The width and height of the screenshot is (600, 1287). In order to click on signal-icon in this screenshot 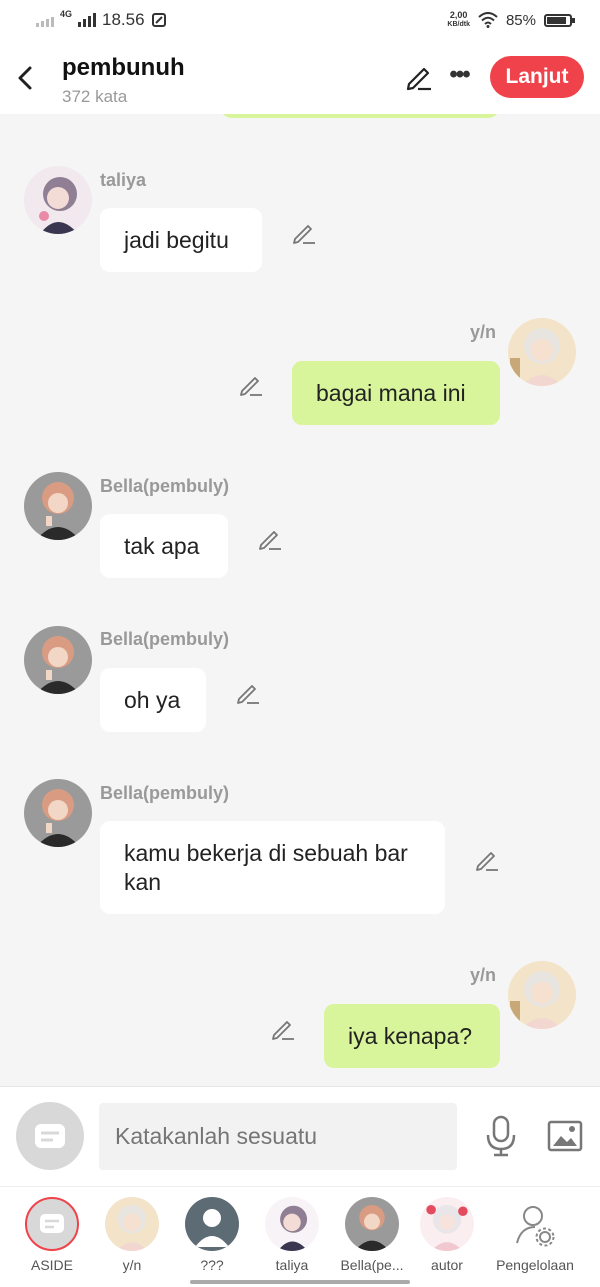, I will do `click(87, 20)`.